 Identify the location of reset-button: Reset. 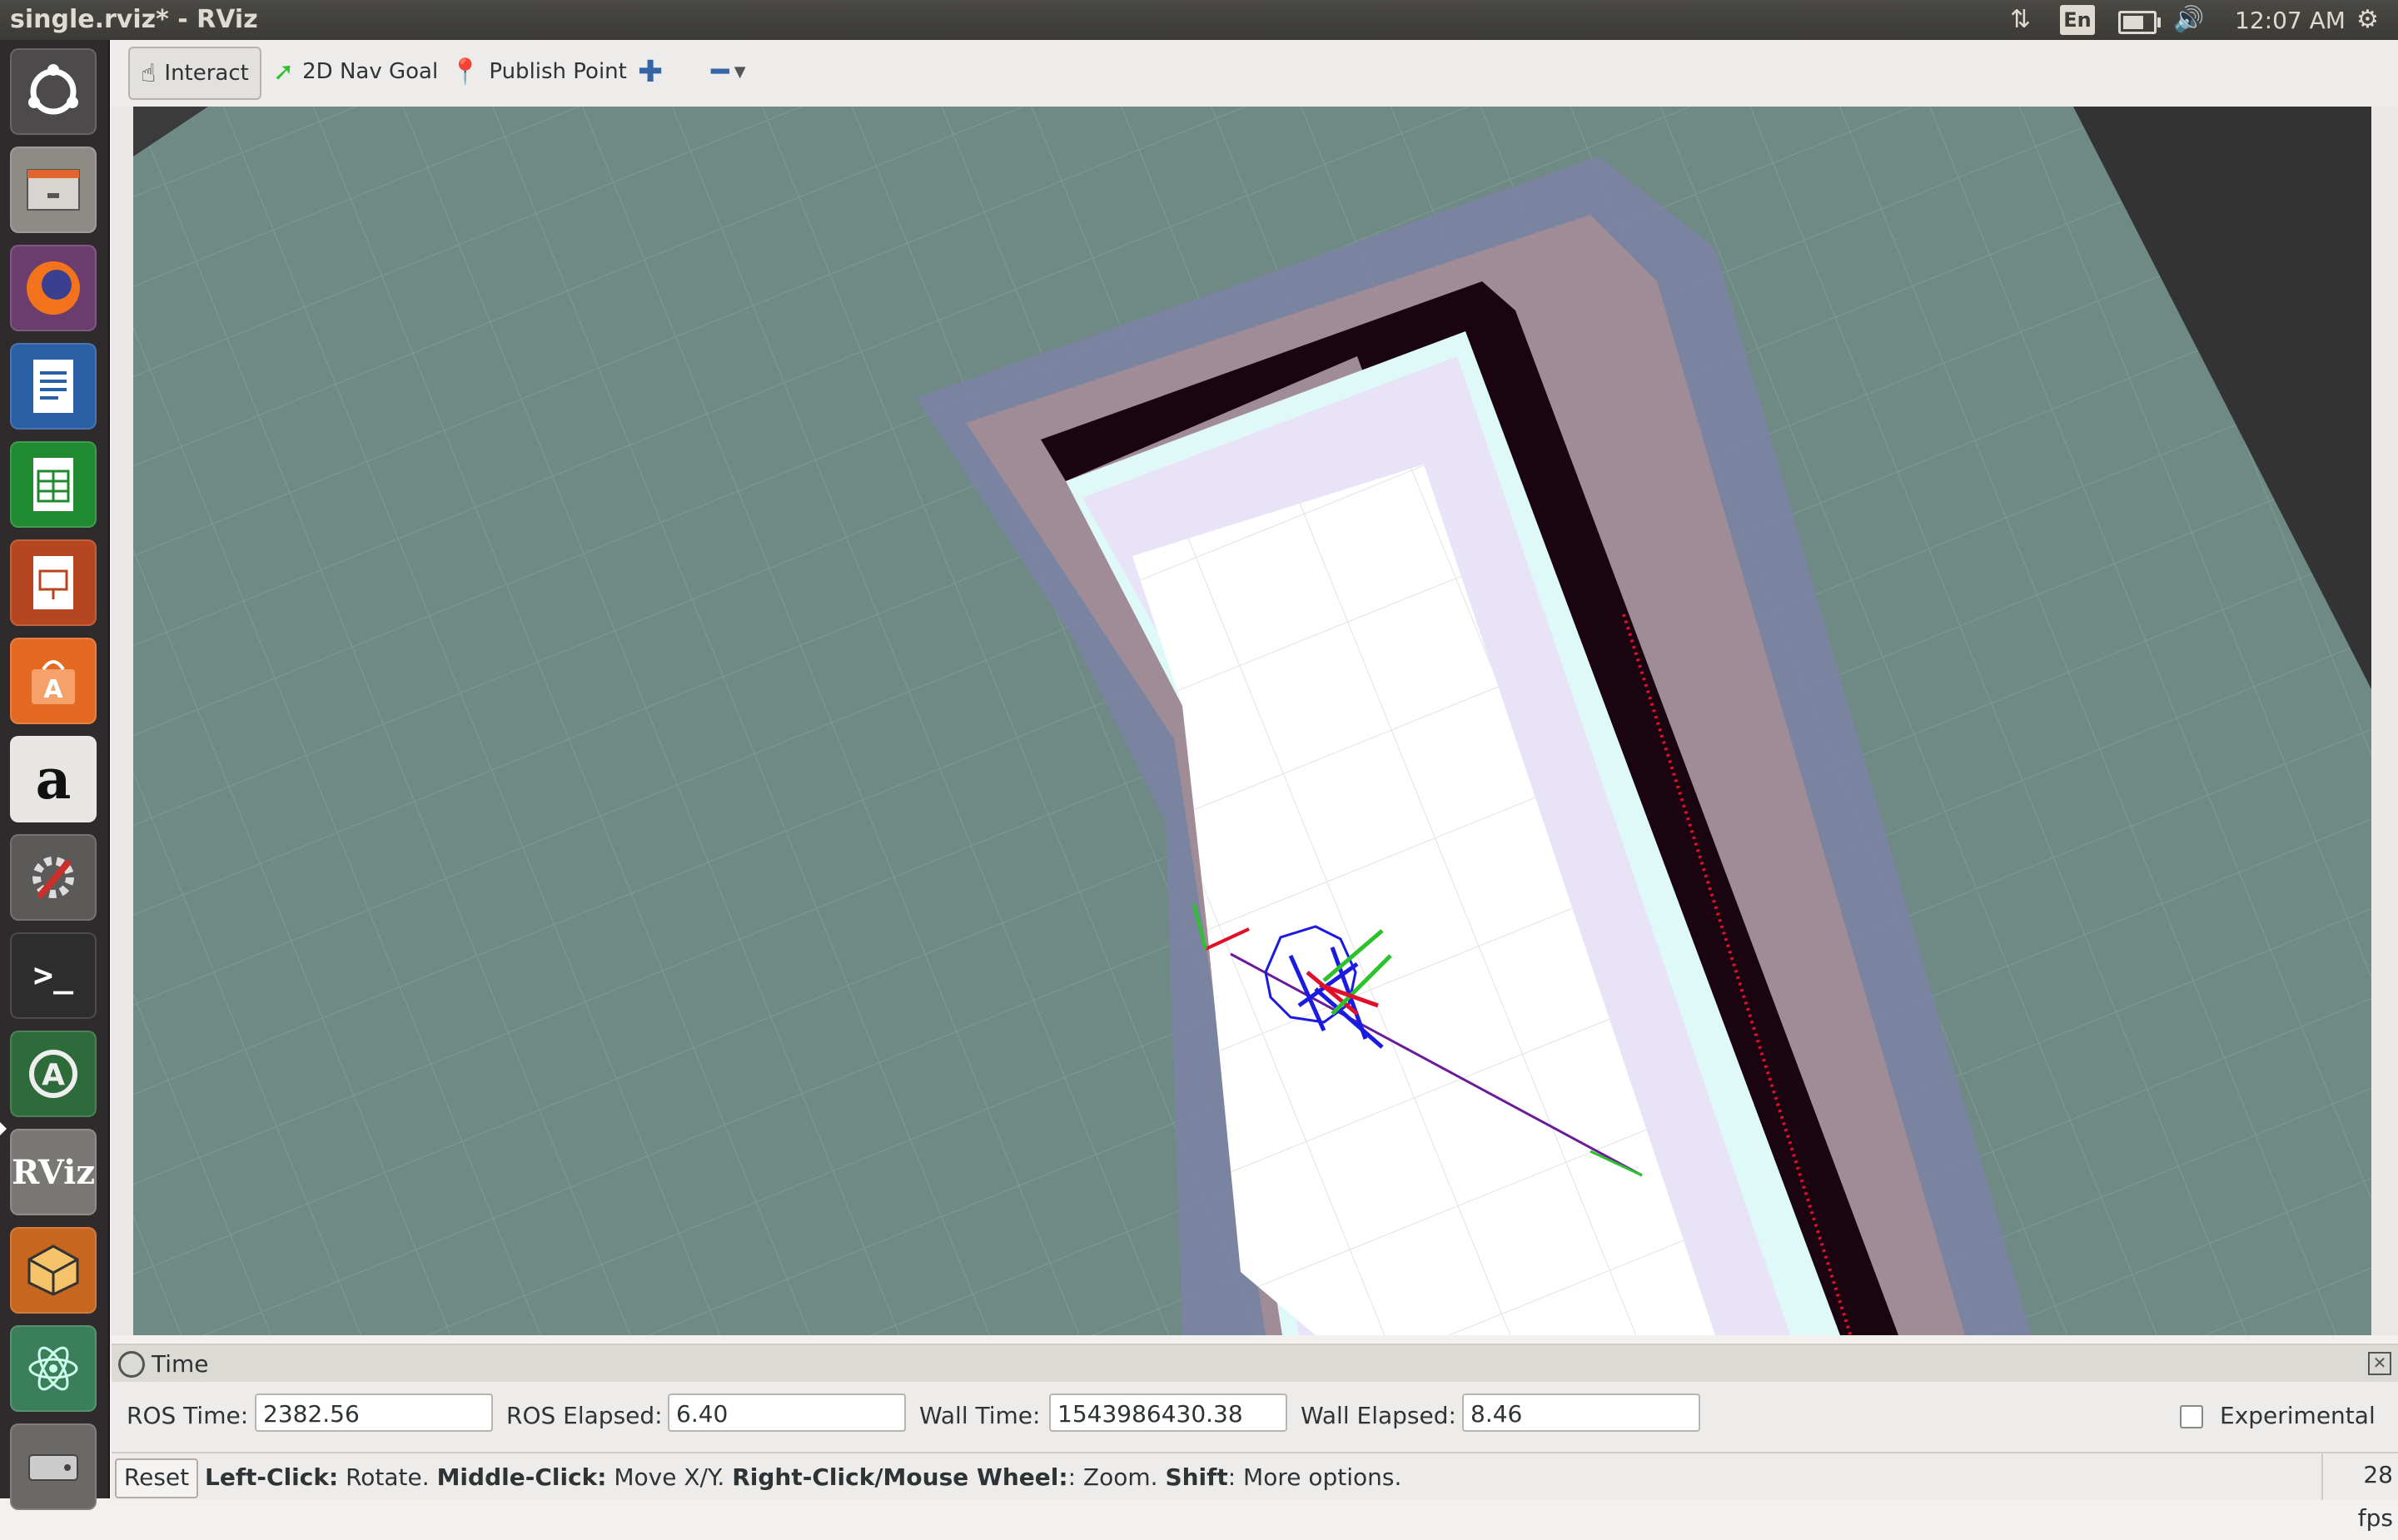
(156, 1478).